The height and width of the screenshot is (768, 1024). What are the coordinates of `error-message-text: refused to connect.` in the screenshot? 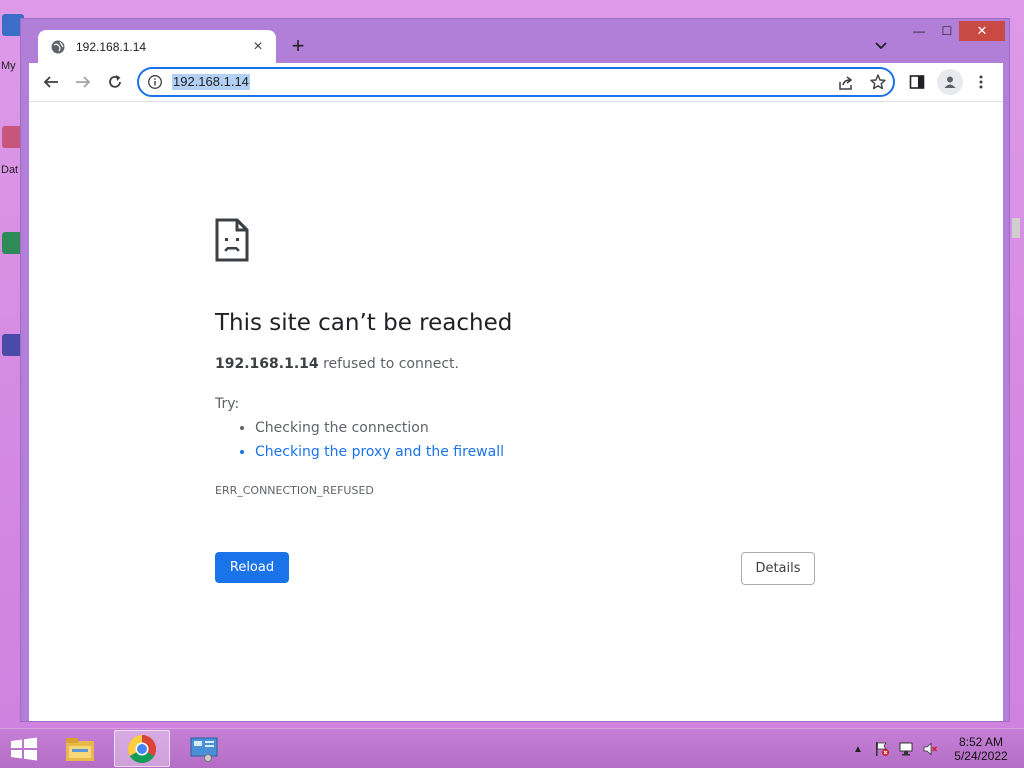 It's located at (388, 364).